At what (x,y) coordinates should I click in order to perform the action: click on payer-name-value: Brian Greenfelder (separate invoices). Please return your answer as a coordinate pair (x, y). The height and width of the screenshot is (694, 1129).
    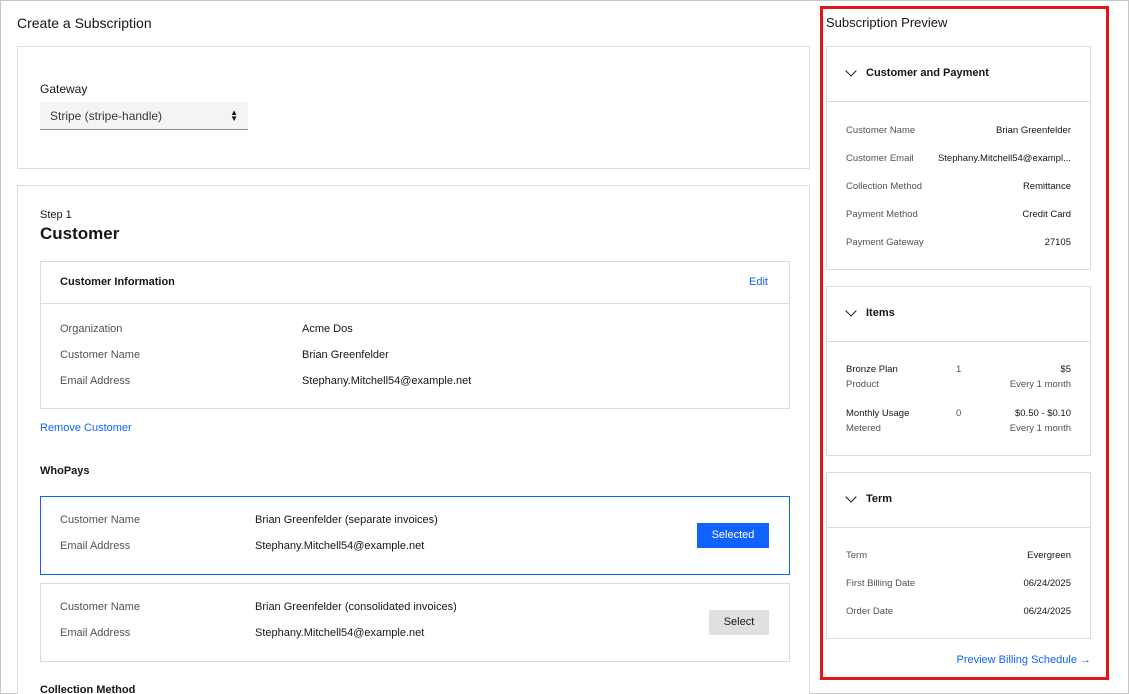
    Looking at the image, I should click on (346, 520).